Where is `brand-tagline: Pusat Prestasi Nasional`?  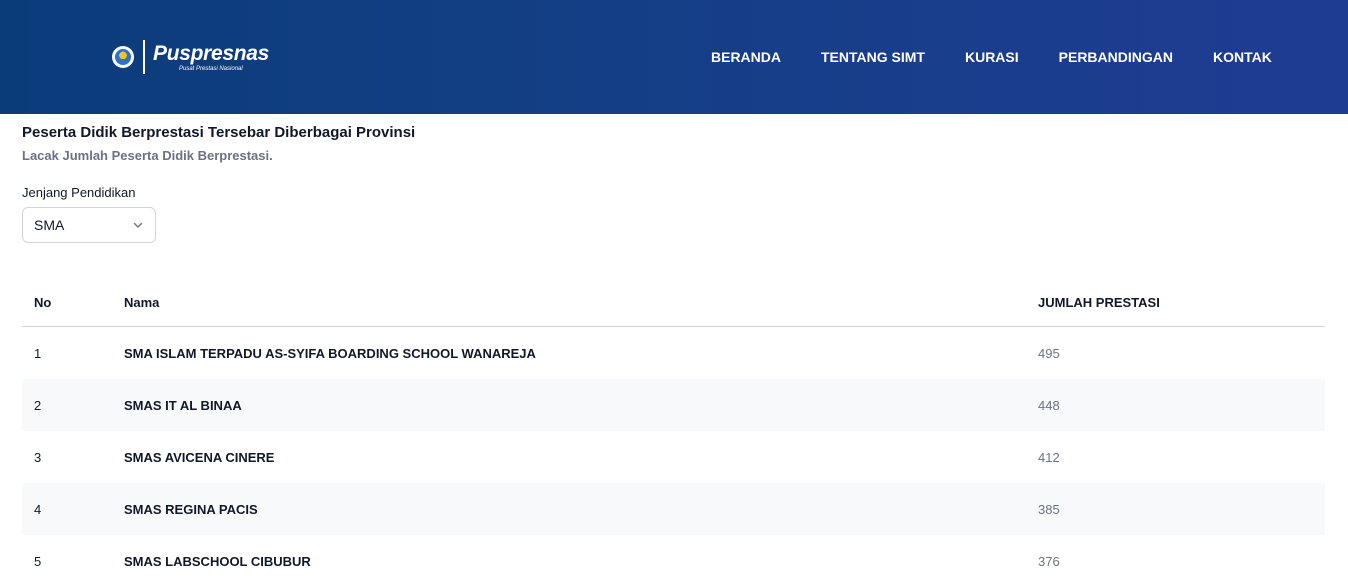 brand-tagline: Pusat Prestasi Nasional is located at coordinates (211, 68).